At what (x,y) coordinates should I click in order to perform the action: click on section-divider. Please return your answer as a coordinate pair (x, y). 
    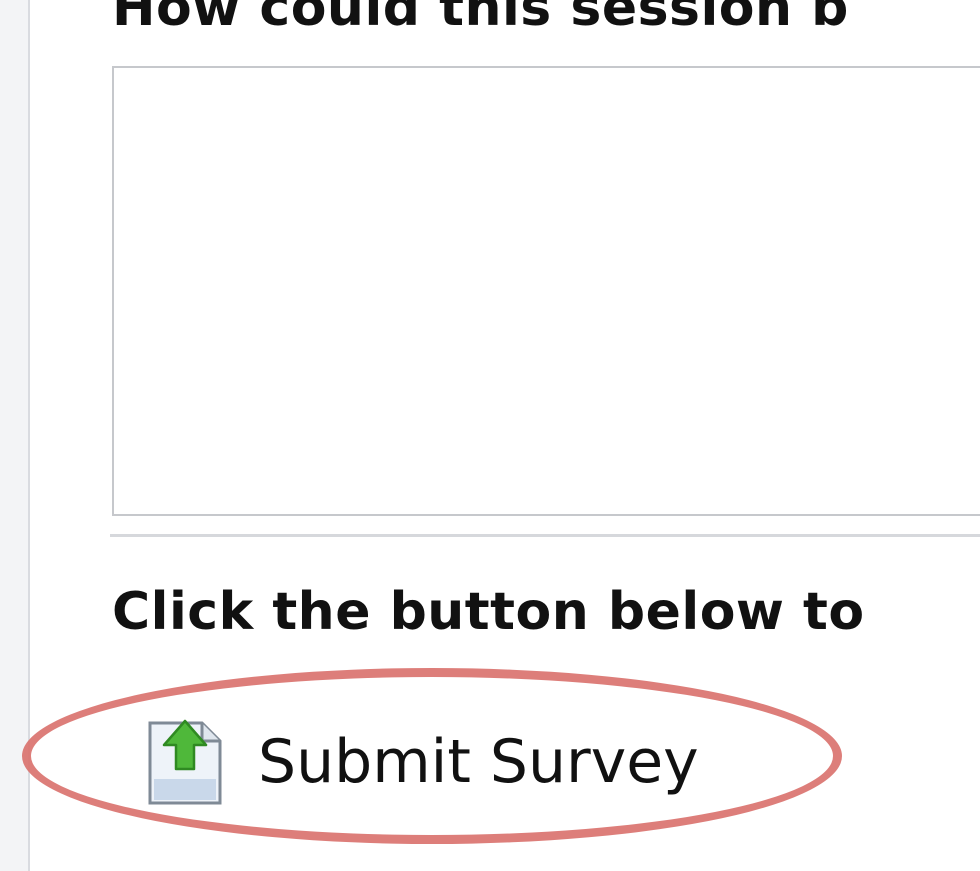
    Looking at the image, I should click on (545, 535).